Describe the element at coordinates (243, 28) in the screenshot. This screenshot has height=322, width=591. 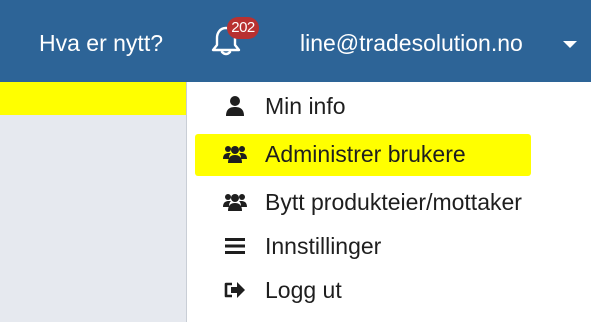
I see `notification-badge: 202` at that location.